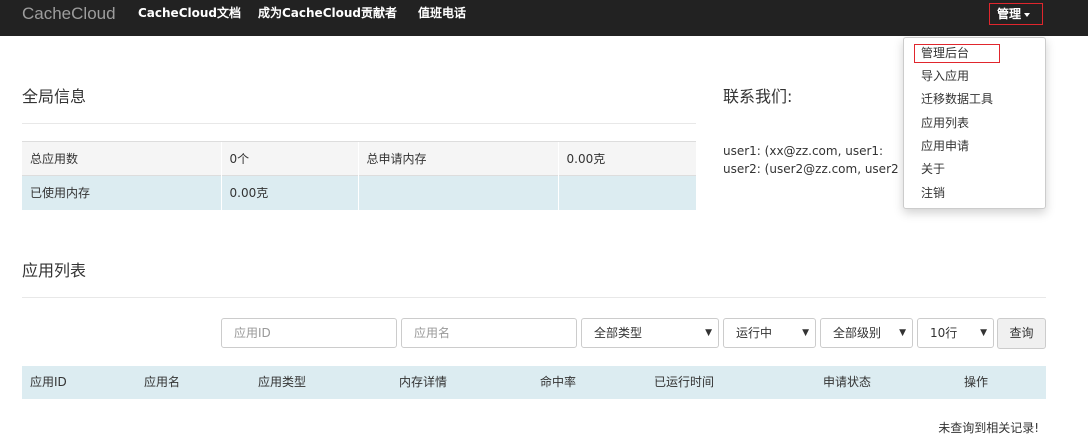 This screenshot has width=1088, height=445. Describe the element at coordinates (626, 158) in the screenshot. I see `value-total-requested-memory: 0.00克` at that location.